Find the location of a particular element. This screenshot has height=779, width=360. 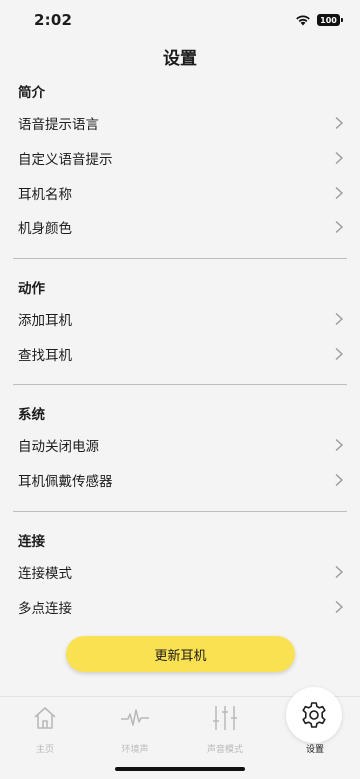

settings-row-earbud-name: 耳机名称 is located at coordinates (180, 192).